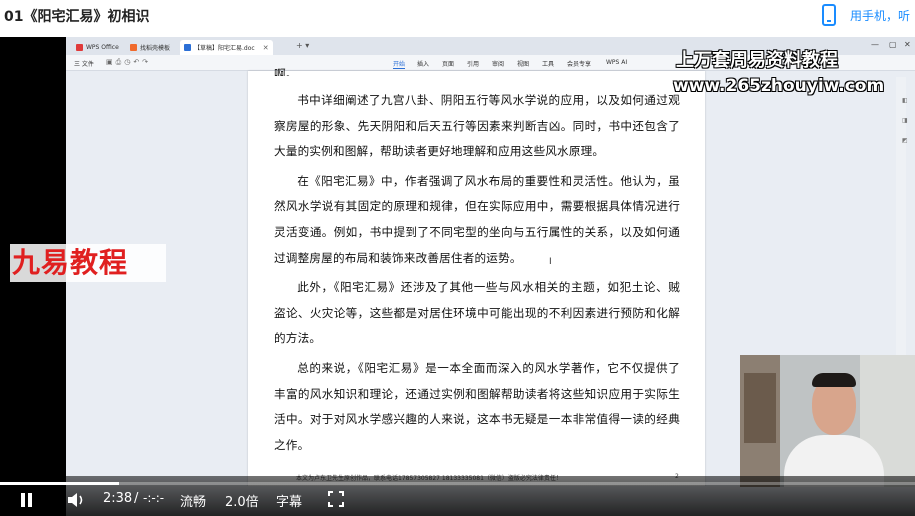  I want to click on tab-document: 【草稿】阳宅汇易.doc ✕, so click(226, 47).